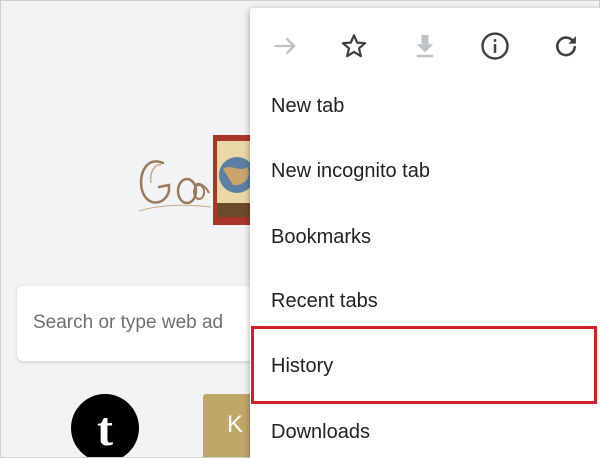 The height and width of the screenshot is (458, 600). What do you see at coordinates (105, 429) in the screenshot?
I see `shortcut-letter: t` at bounding box center [105, 429].